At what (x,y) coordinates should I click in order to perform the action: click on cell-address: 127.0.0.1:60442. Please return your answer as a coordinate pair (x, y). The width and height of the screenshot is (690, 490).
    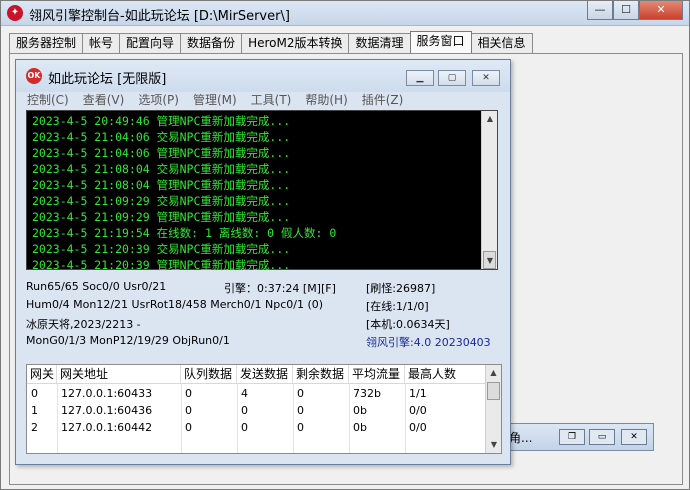
    Looking at the image, I should click on (107, 427).